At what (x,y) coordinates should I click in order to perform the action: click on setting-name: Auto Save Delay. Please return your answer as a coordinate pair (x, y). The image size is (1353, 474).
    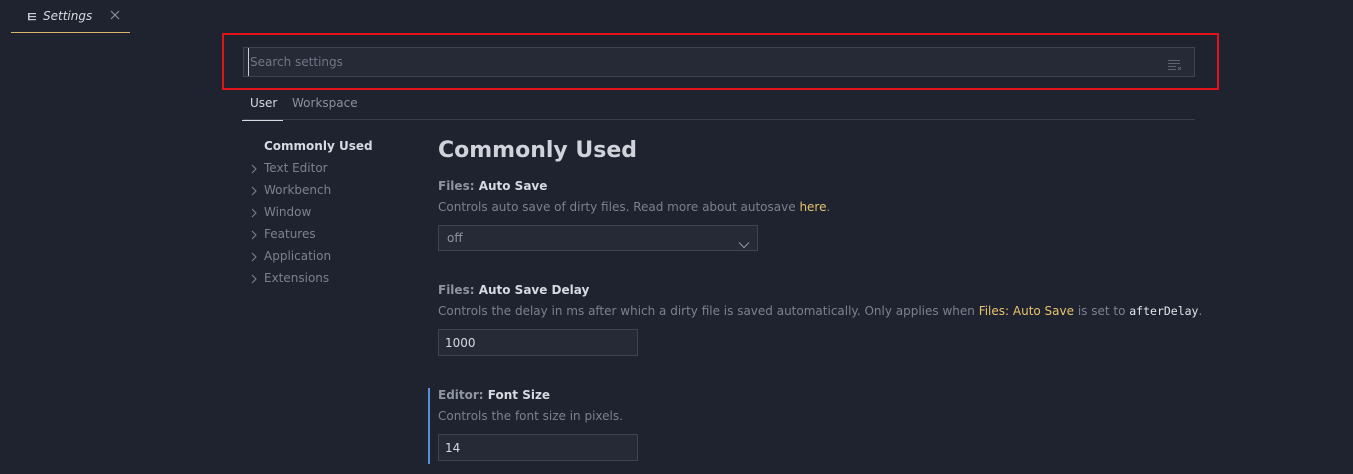
    Looking at the image, I should click on (534, 290).